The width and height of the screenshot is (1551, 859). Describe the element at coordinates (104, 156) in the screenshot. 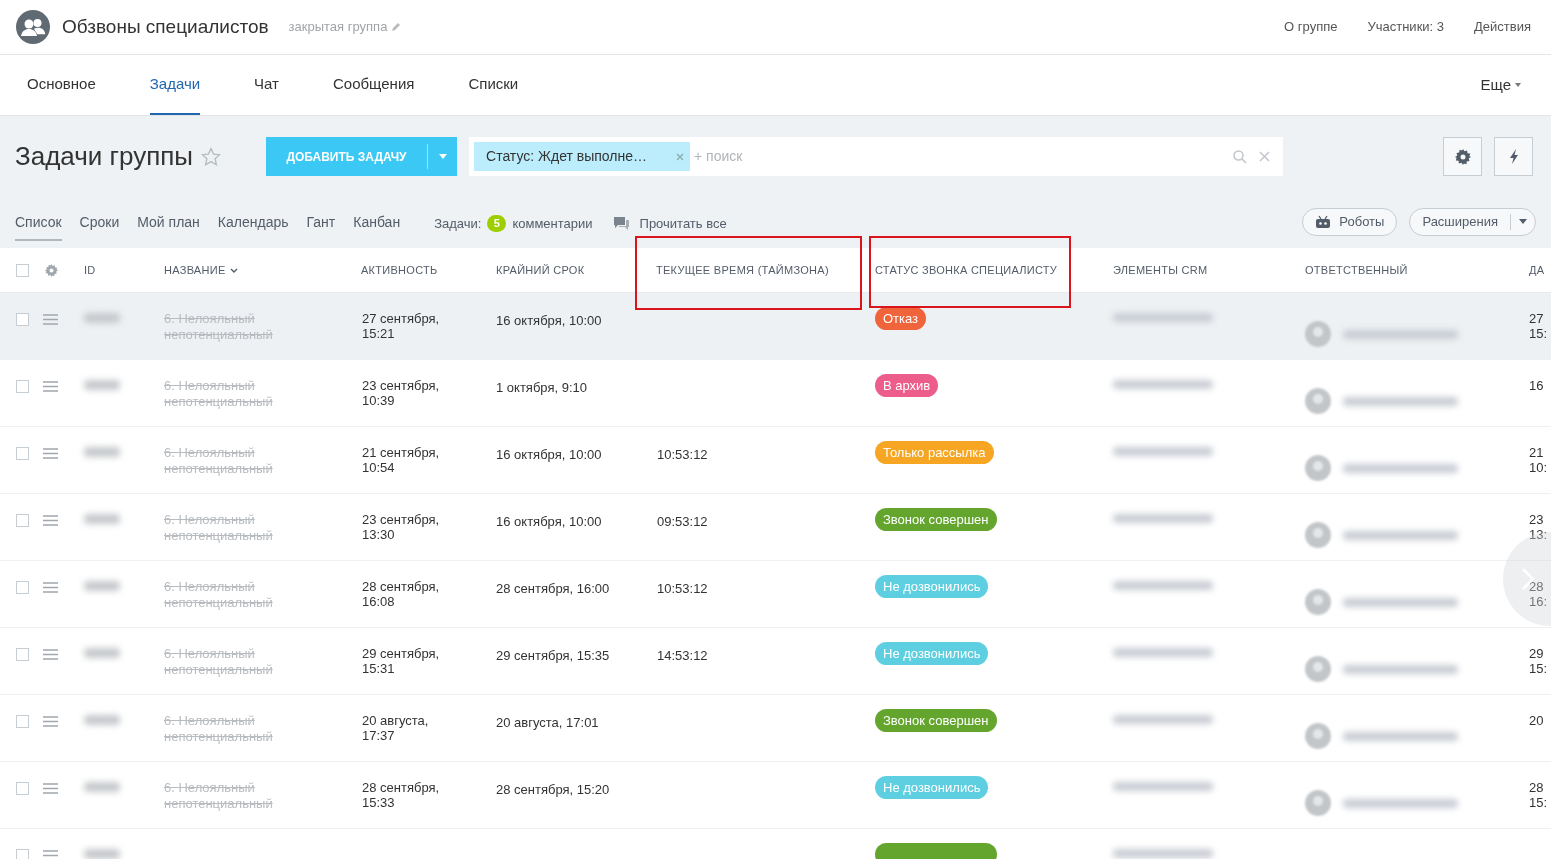

I see `page-title: Задачи группы` at that location.